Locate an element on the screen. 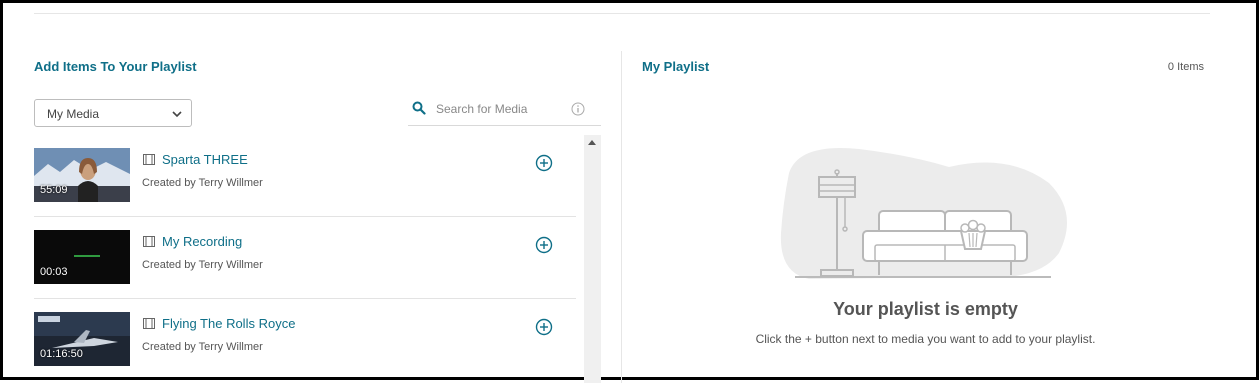 This screenshot has width=1259, height=383. media-title: Flying The Rolls Royce is located at coordinates (228, 323).